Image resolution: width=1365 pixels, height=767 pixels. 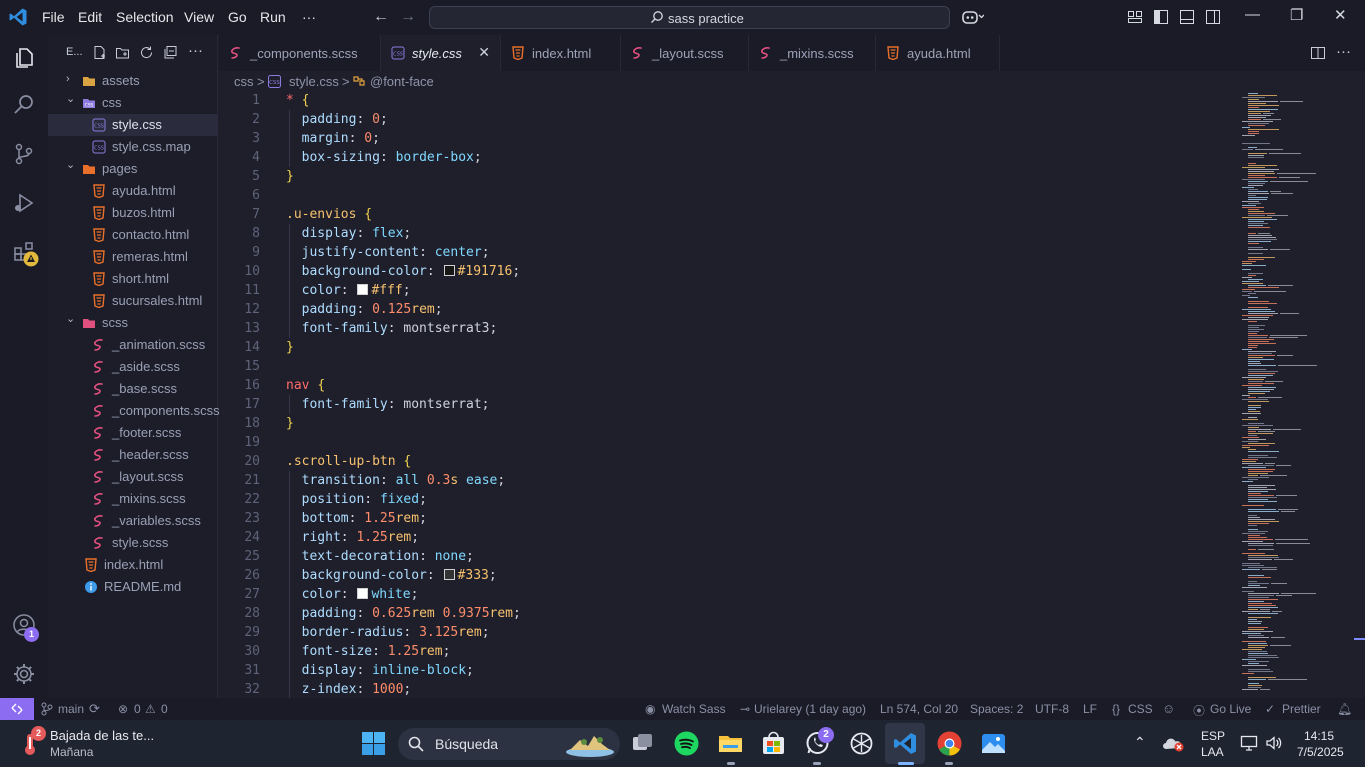 What do you see at coordinates (1344, 709) in the screenshot?
I see `notifications-bell-icon: 🔔︎` at bounding box center [1344, 709].